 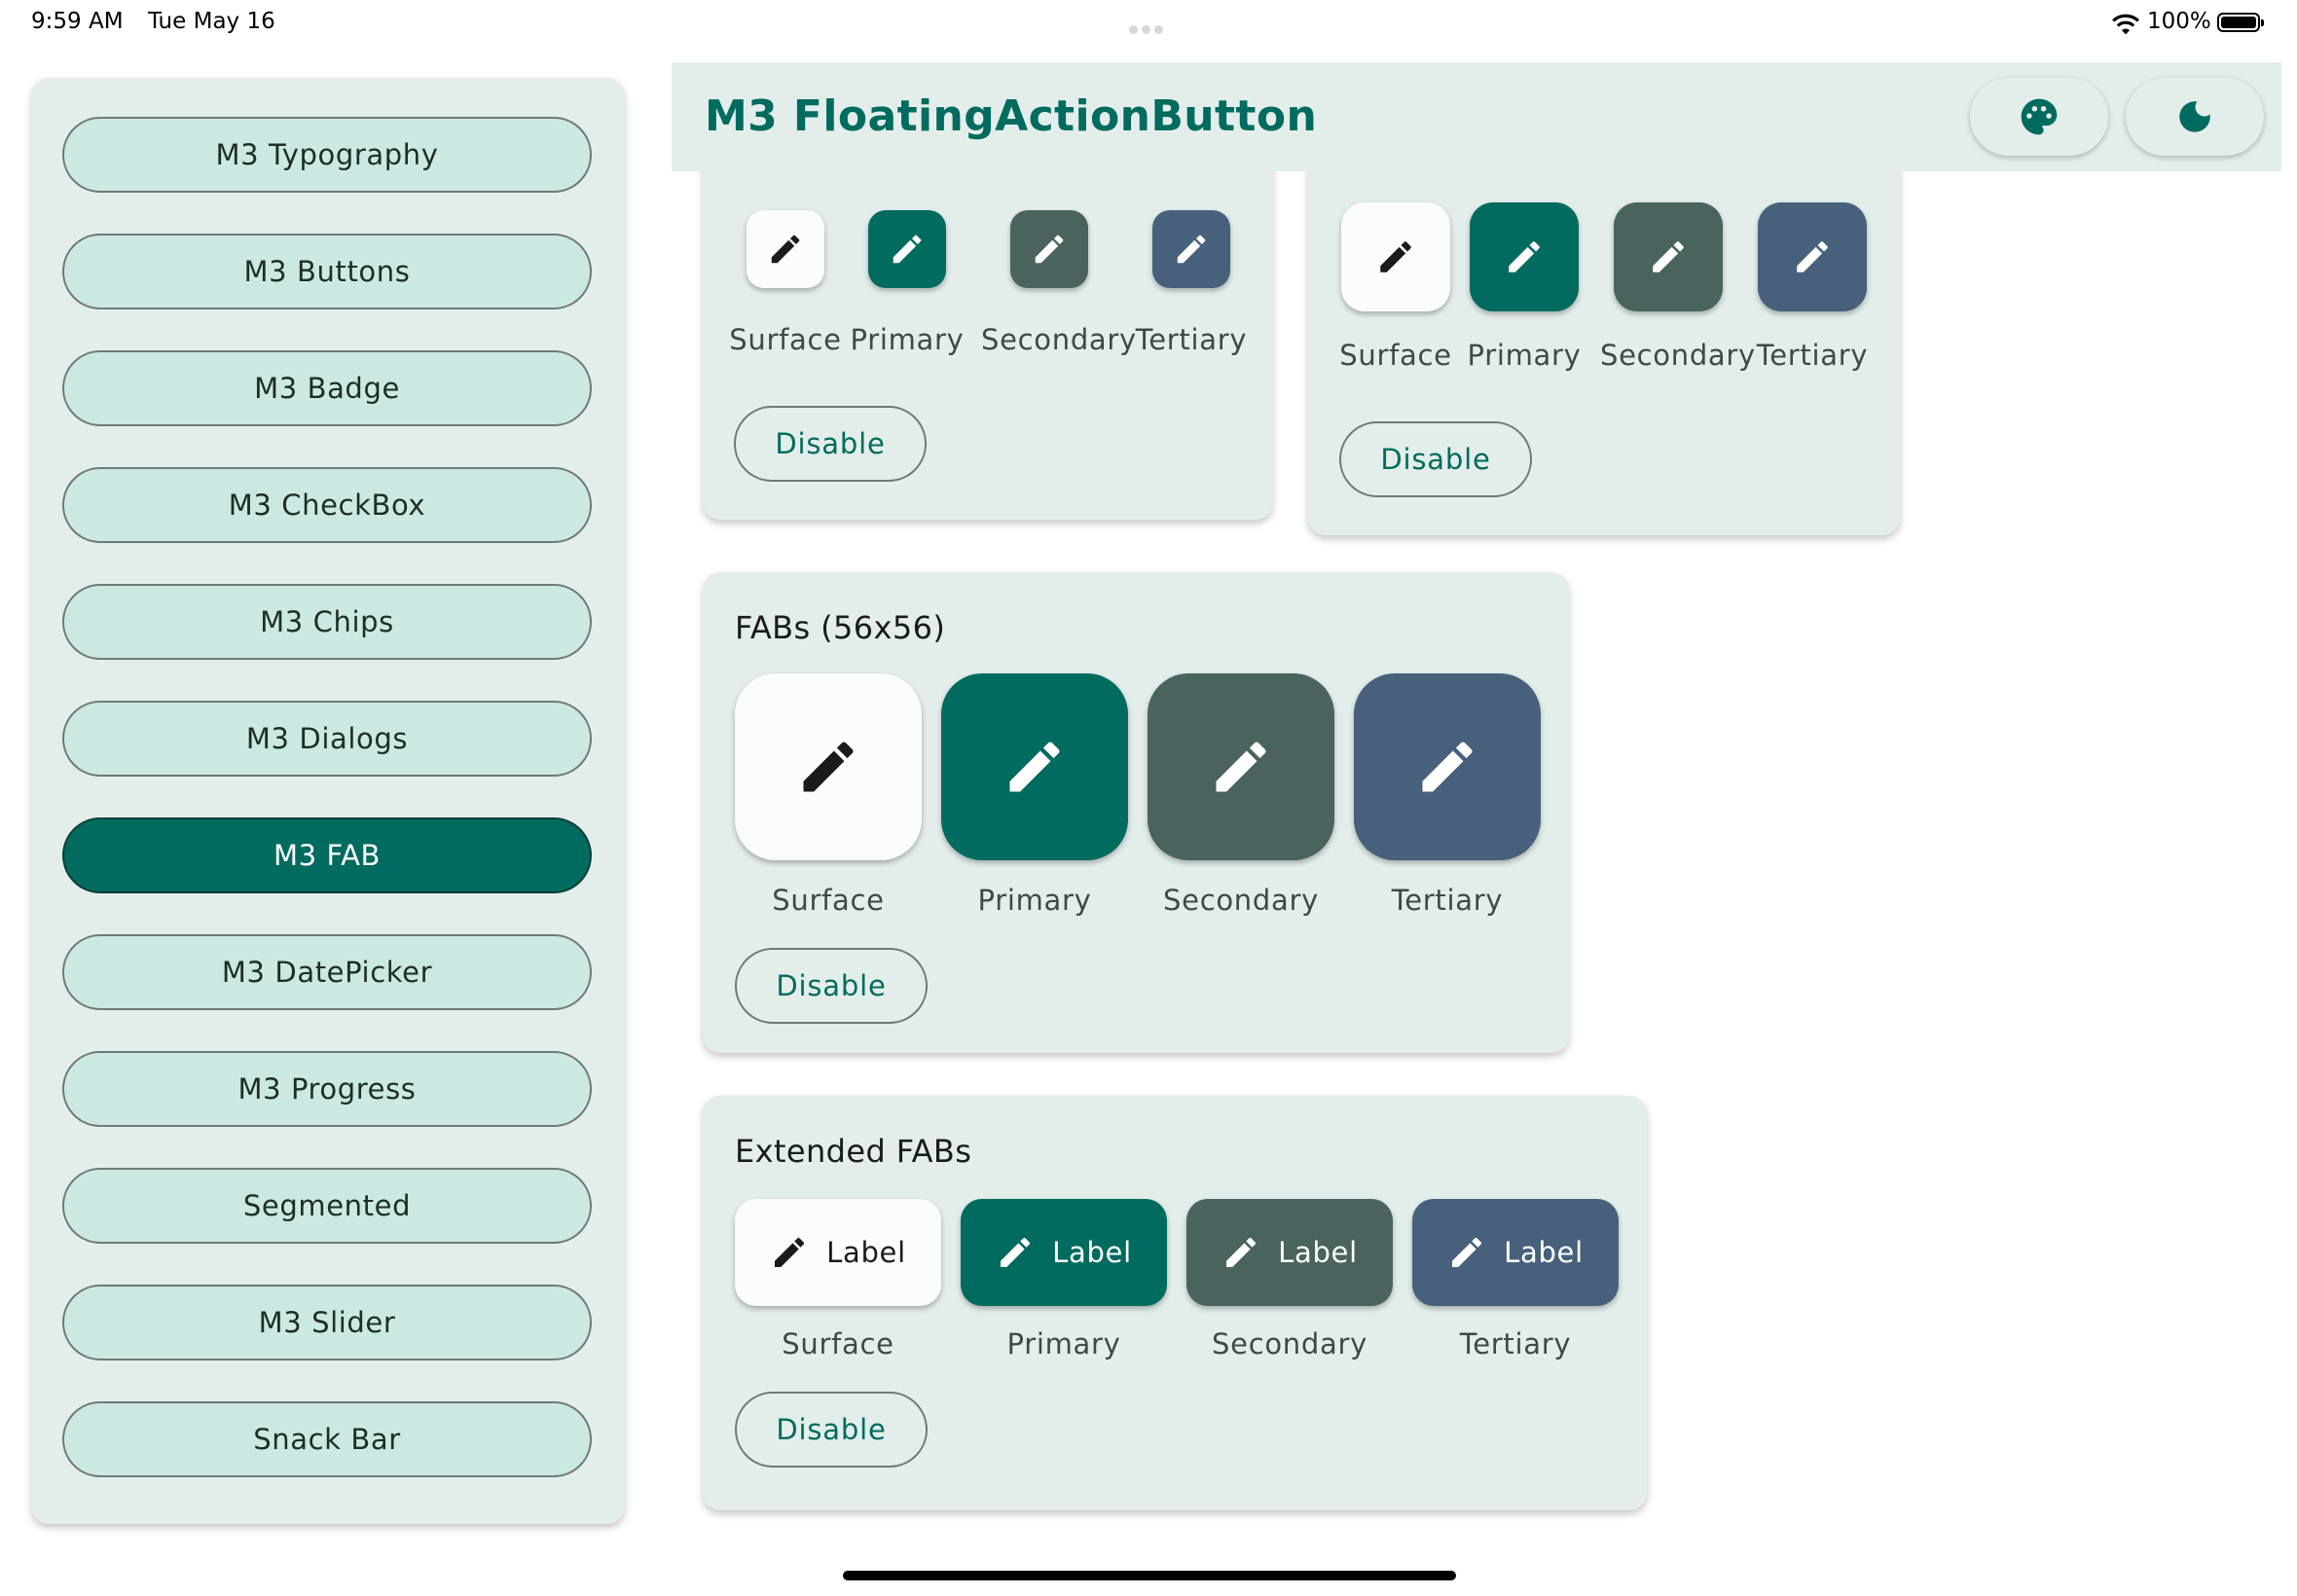 What do you see at coordinates (1476, 116) in the screenshot?
I see `app-bar: M3 FloatingActionButton` at bounding box center [1476, 116].